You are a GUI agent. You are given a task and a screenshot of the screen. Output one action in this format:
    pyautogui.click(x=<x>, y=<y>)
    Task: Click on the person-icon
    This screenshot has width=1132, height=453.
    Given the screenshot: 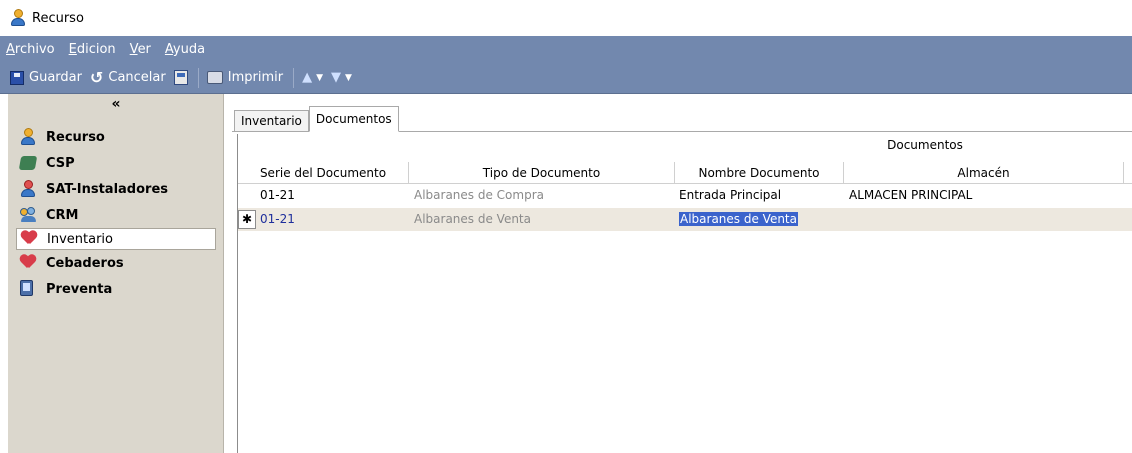 What is the action you would take?
    pyautogui.click(x=28, y=137)
    